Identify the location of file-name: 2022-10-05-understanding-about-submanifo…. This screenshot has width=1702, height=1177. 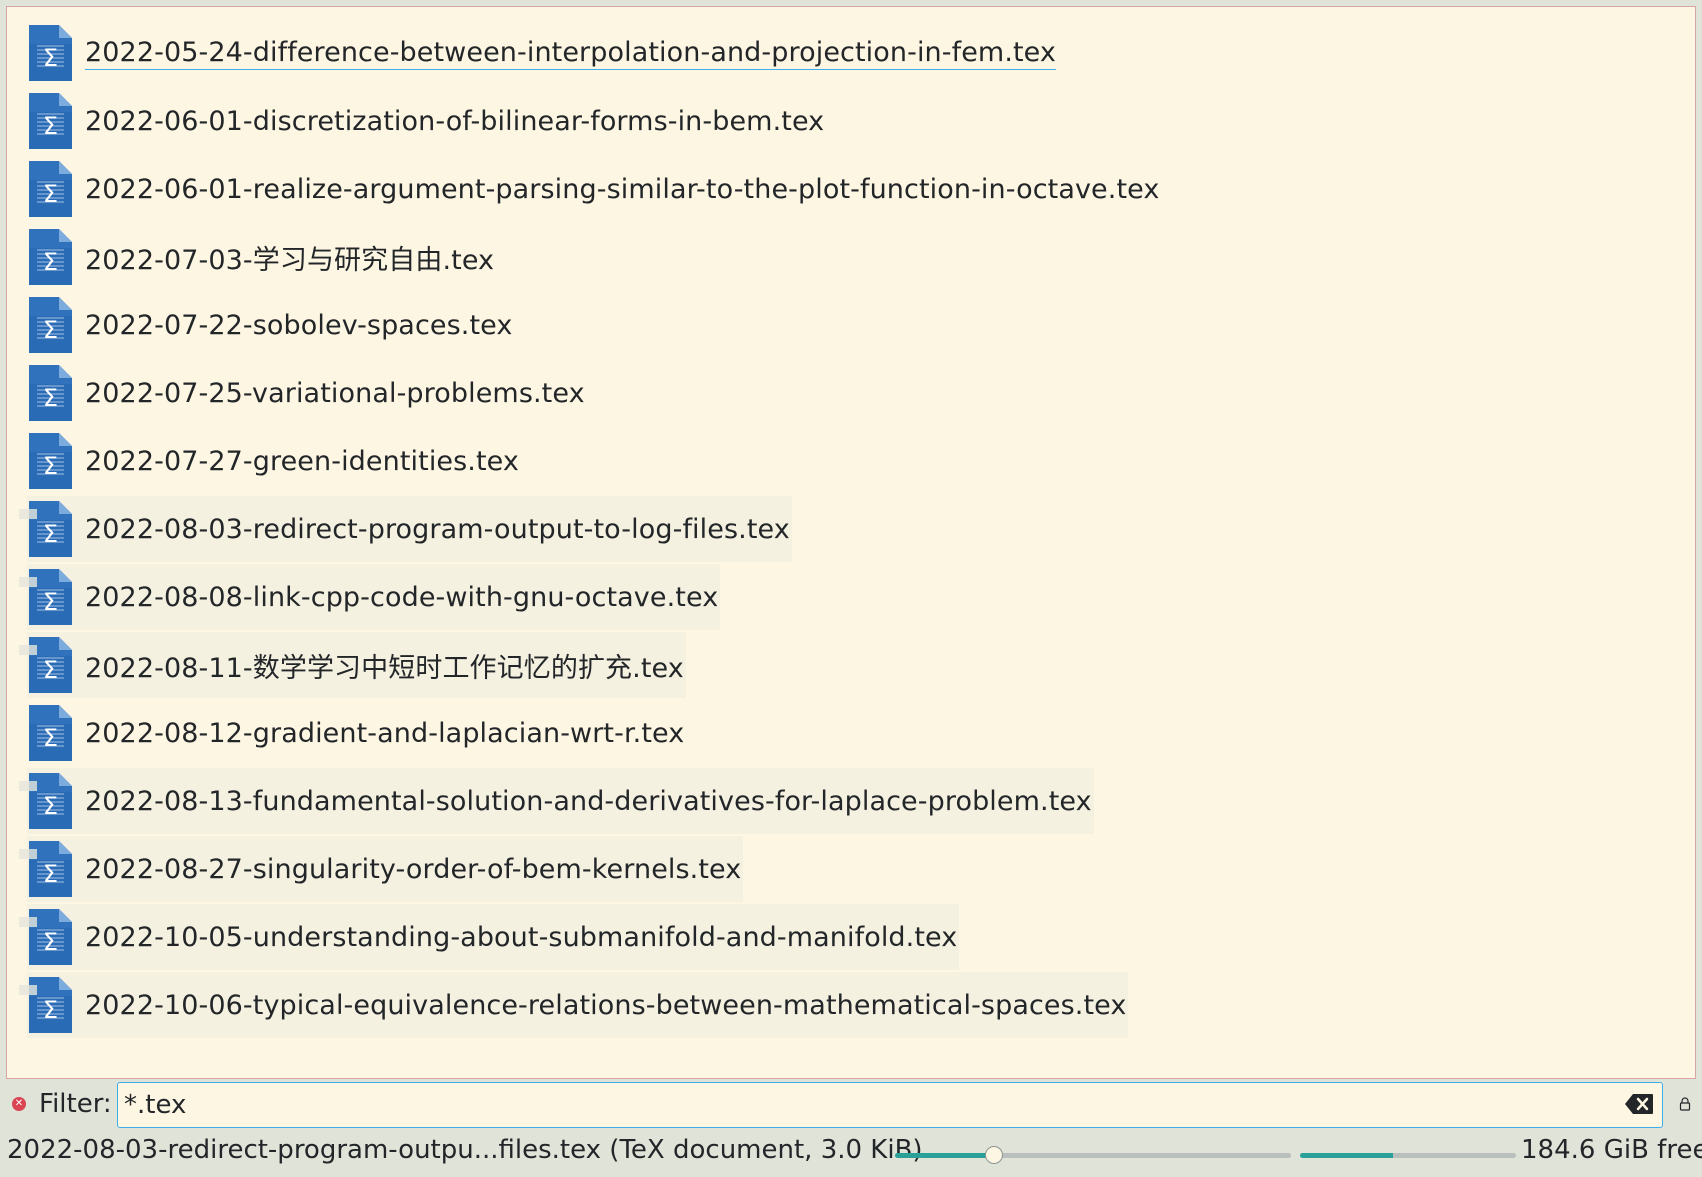
(521, 937).